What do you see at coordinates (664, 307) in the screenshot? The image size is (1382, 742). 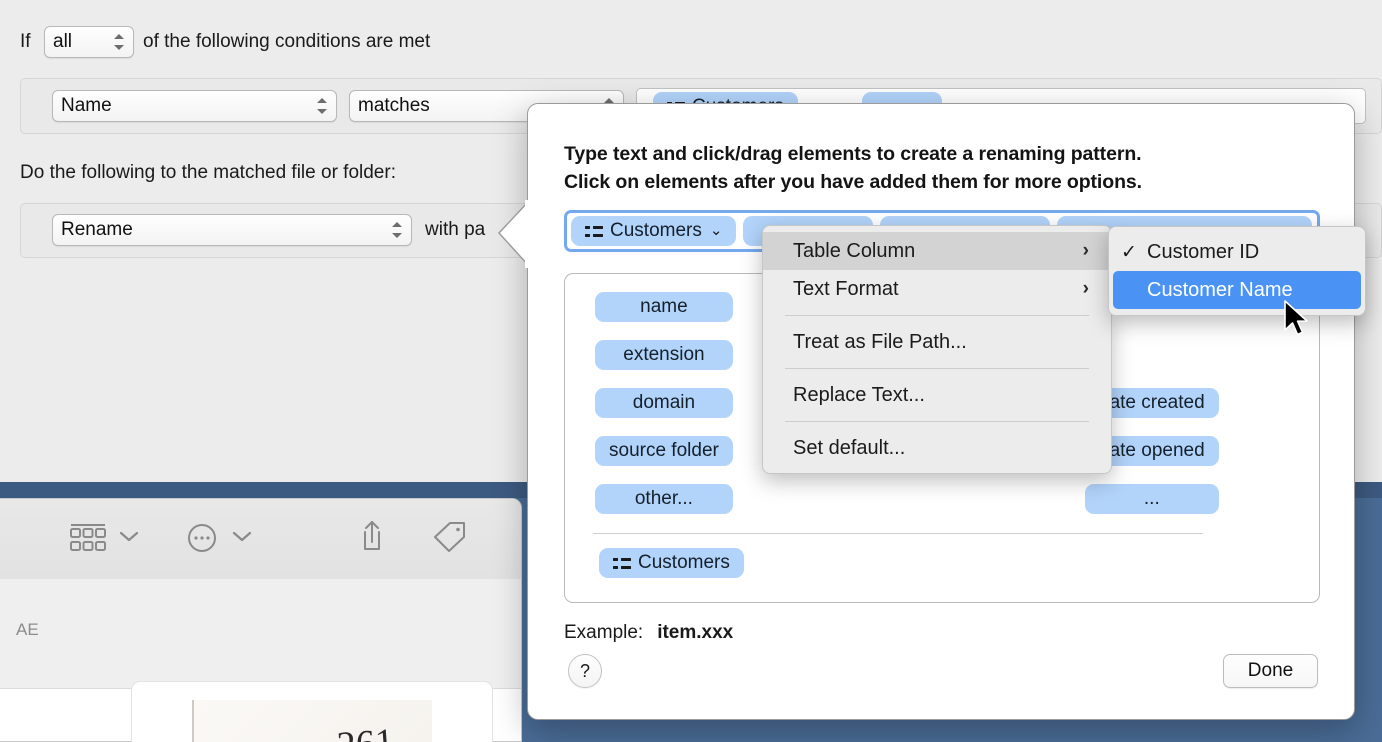 I see `token-name: name` at bounding box center [664, 307].